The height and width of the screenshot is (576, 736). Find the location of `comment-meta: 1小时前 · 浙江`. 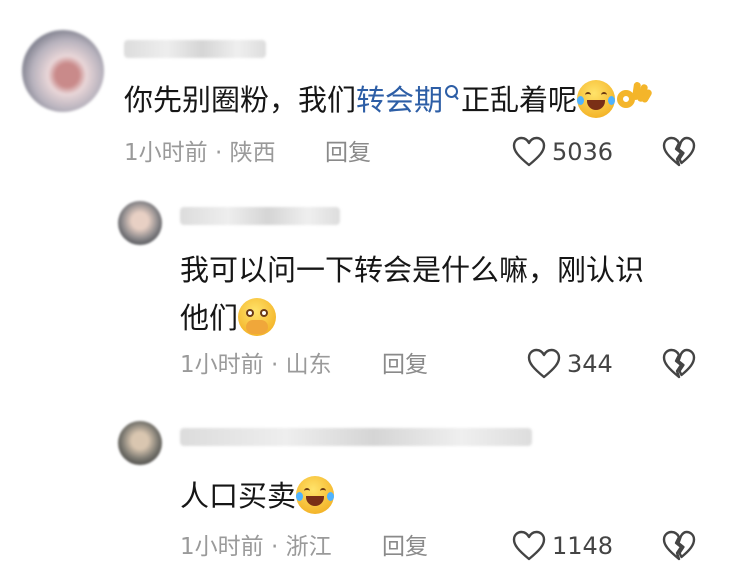

comment-meta: 1小时前 · 浙江 is located at coordinates (256, 547).